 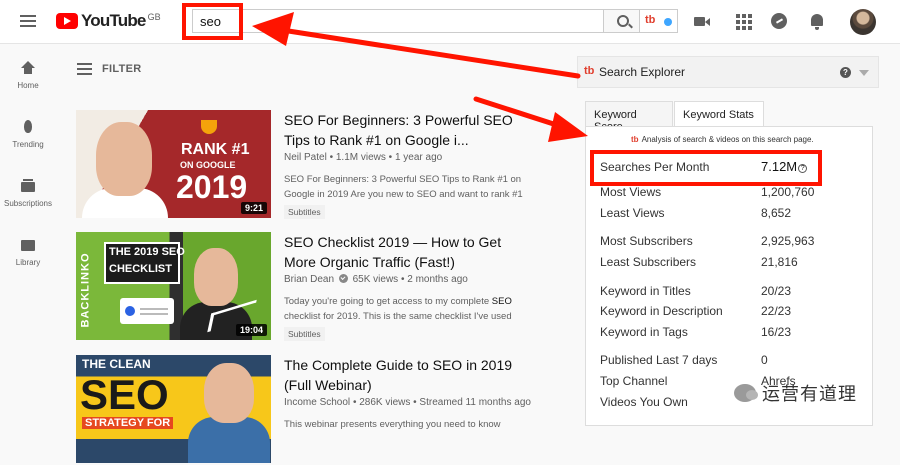 I want to click on help-icon: ?, so click(x=845, y=72).